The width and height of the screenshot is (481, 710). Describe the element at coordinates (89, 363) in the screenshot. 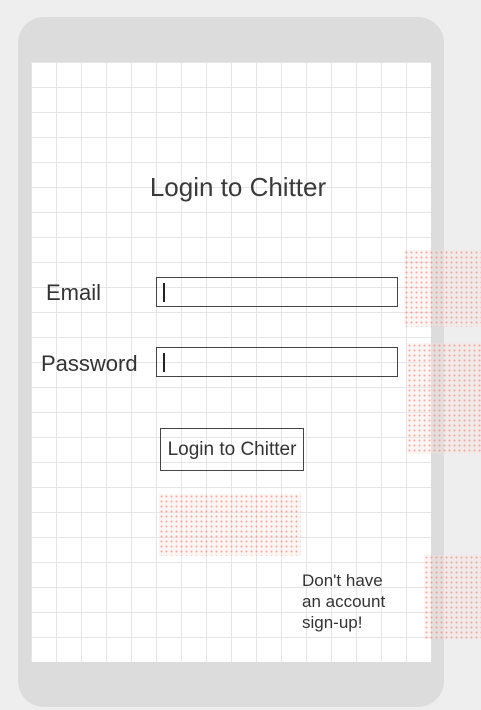

I see `password-label: Password` at that location.